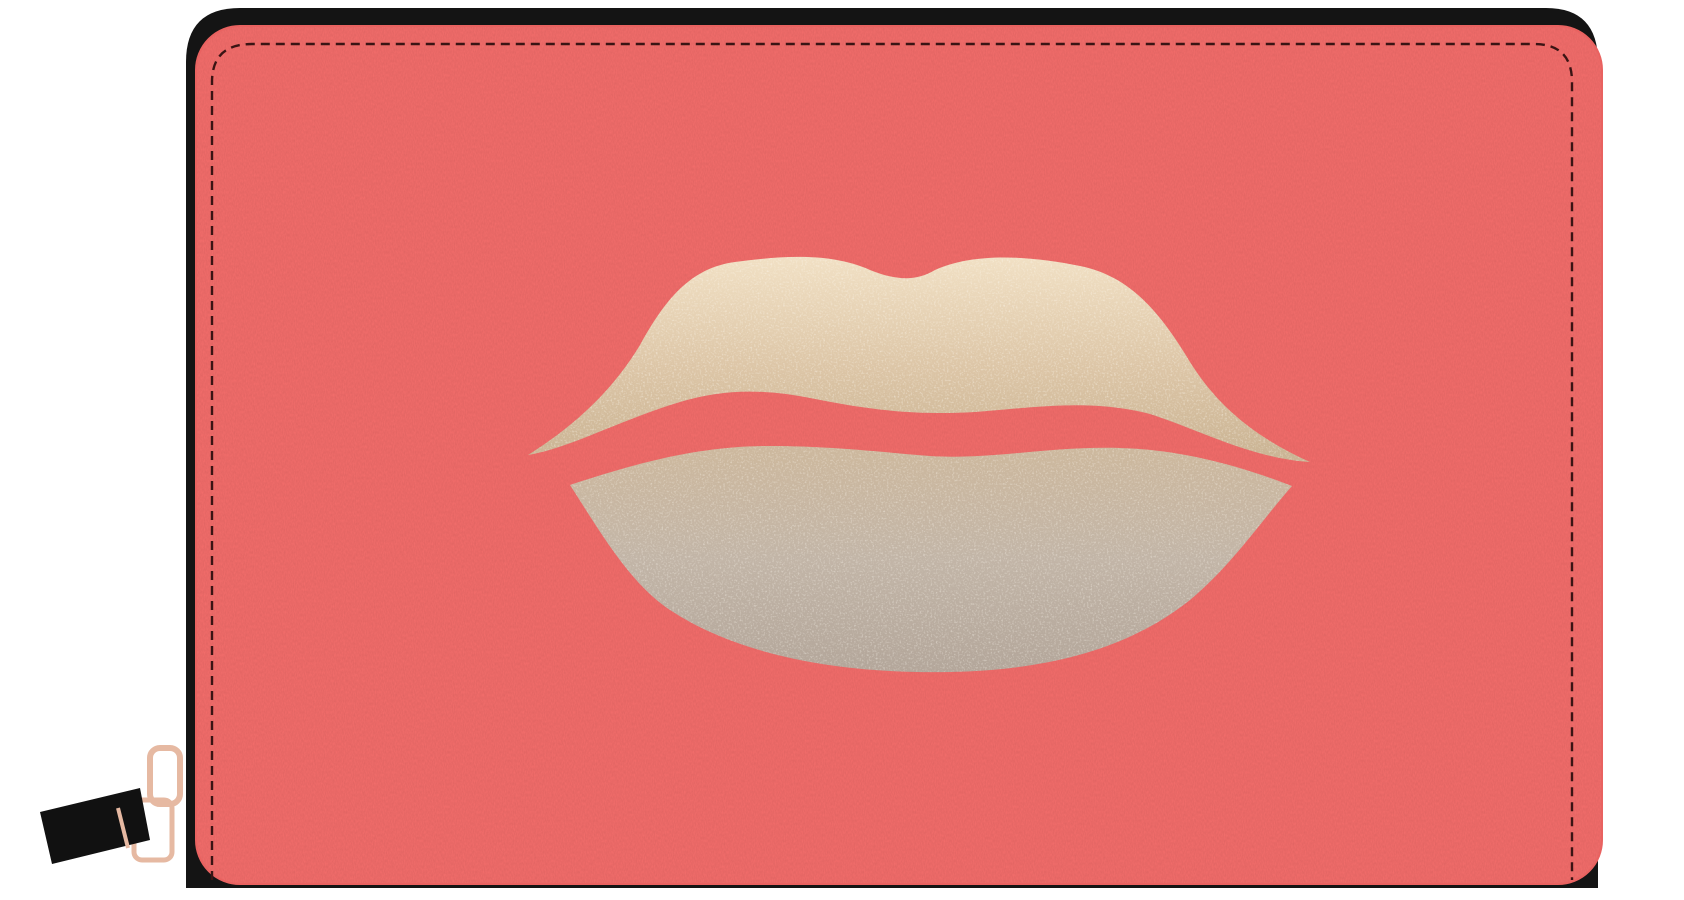  Describe the element at coordinates (111, 804) in the screenshot. I see `zipper-pull-icon` at that location.